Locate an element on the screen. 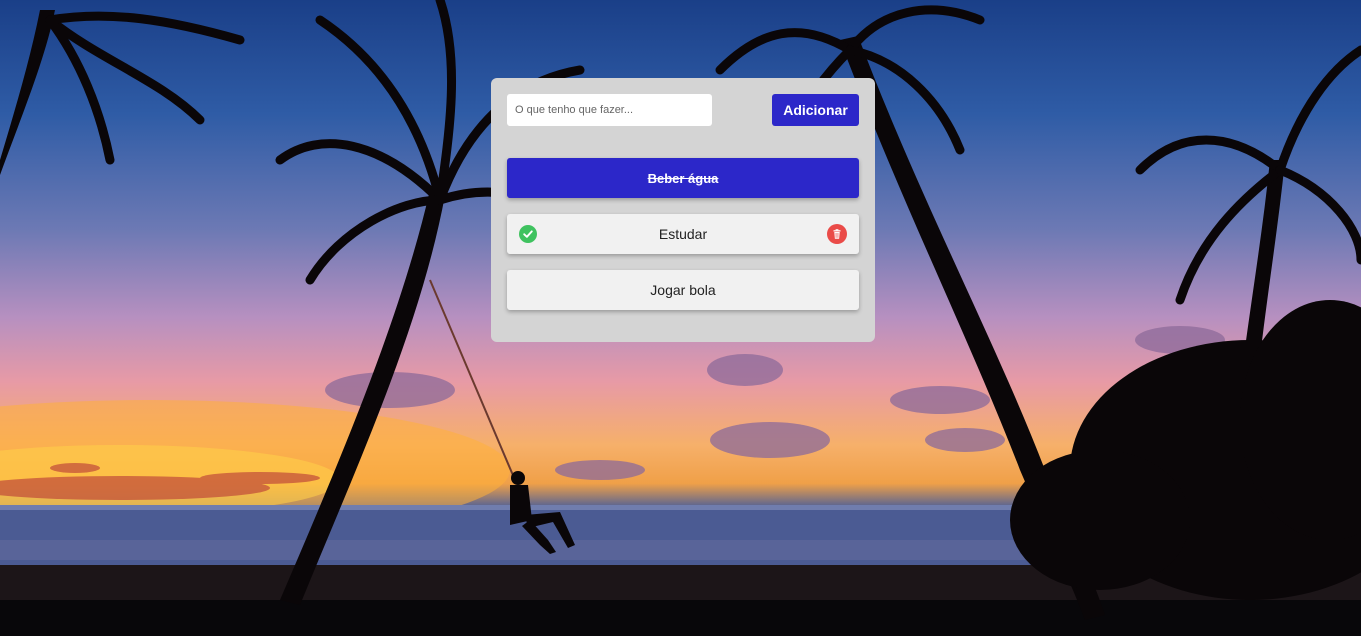 This screenshot has height=636, width=1361. task-label: Jogar bola is located at coordinates (683, 290).